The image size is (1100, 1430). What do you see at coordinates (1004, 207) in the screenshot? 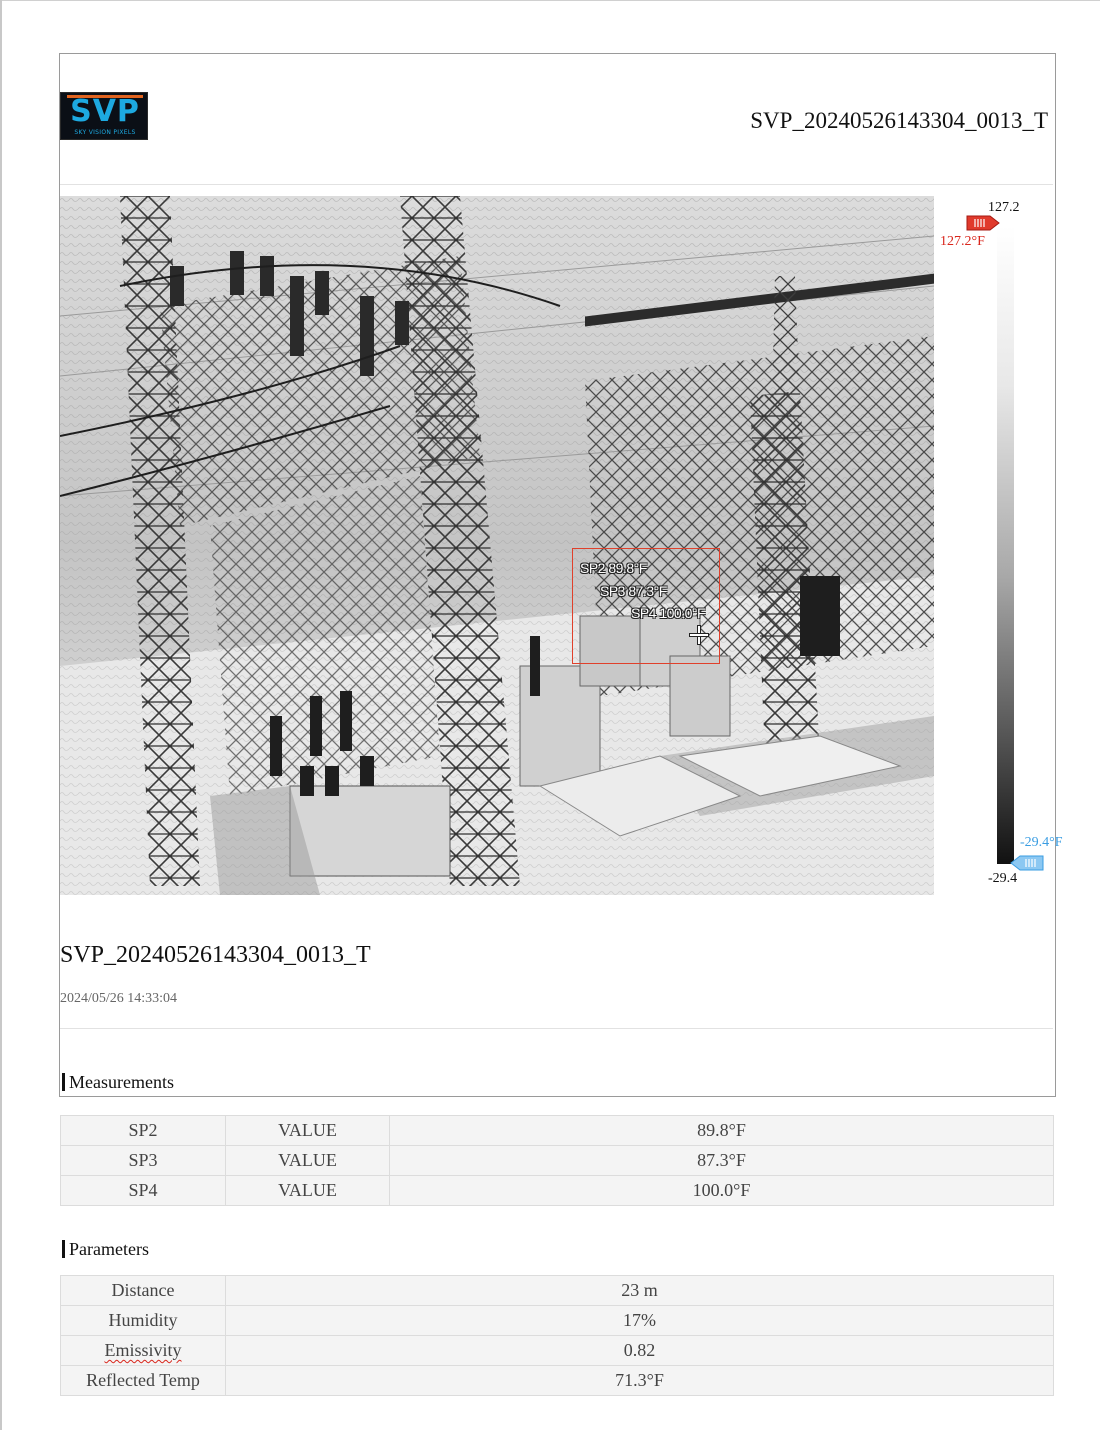
I see `scale-max-value: 127.2` at bounding box center [1004, 207].